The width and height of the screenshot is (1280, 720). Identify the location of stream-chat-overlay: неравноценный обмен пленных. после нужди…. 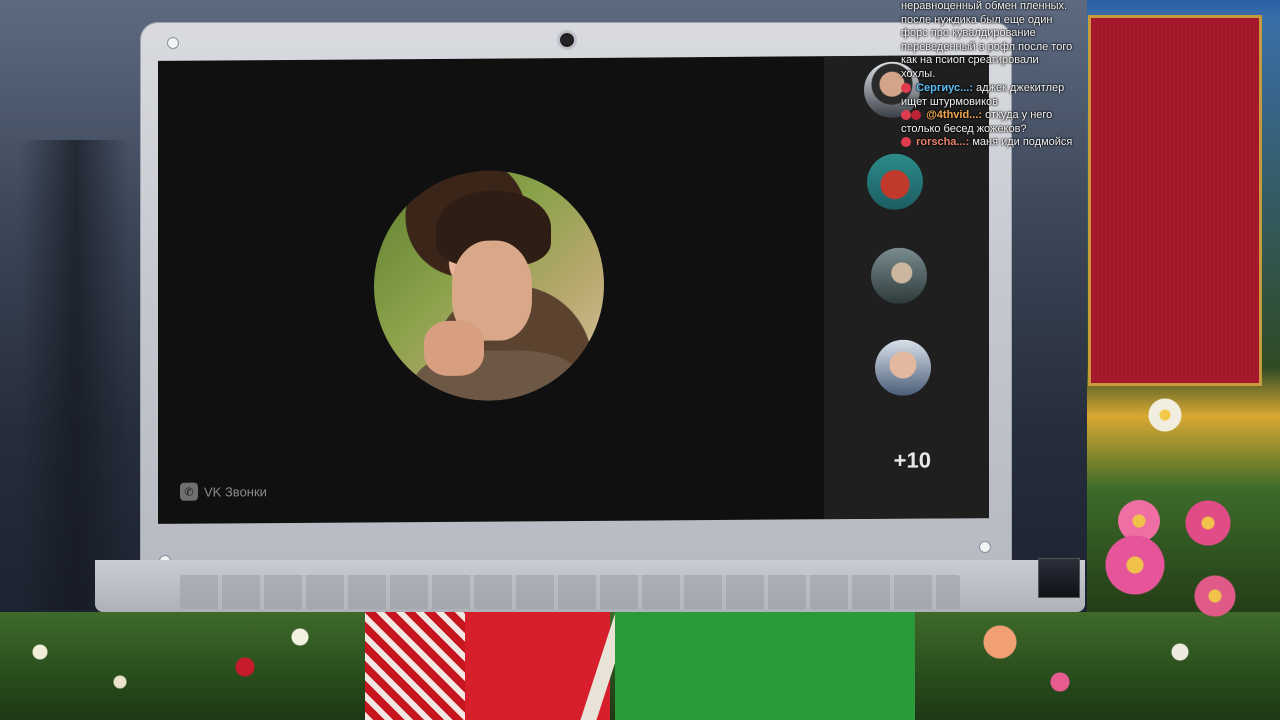
(993, 306).